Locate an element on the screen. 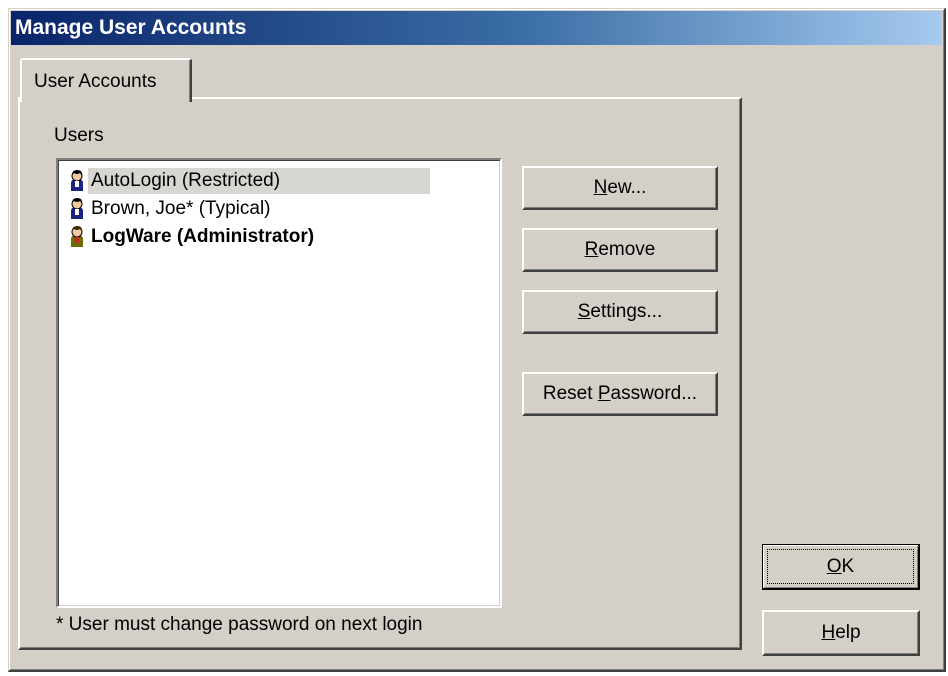 Image resolution: width=948 pixels, height=676 pixels. focus-rectangle is located at coordinates (840, 566).